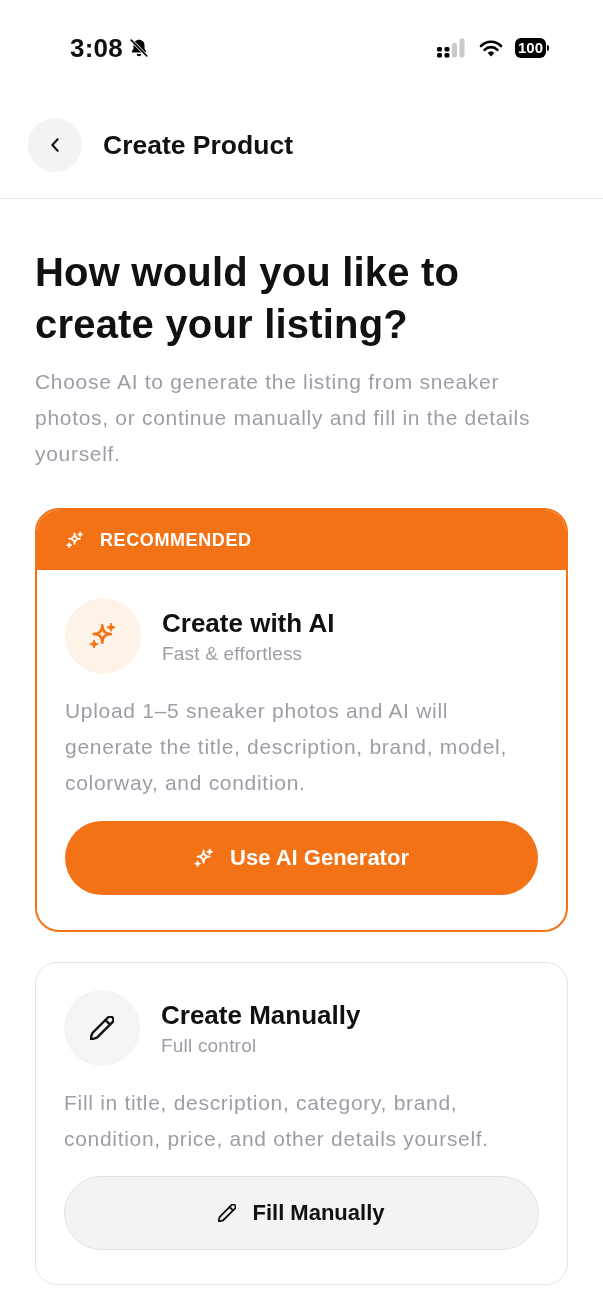 The image size is (603, 1311). I want to click on option-subtitle: Fast & effortless, so click(233, 653).